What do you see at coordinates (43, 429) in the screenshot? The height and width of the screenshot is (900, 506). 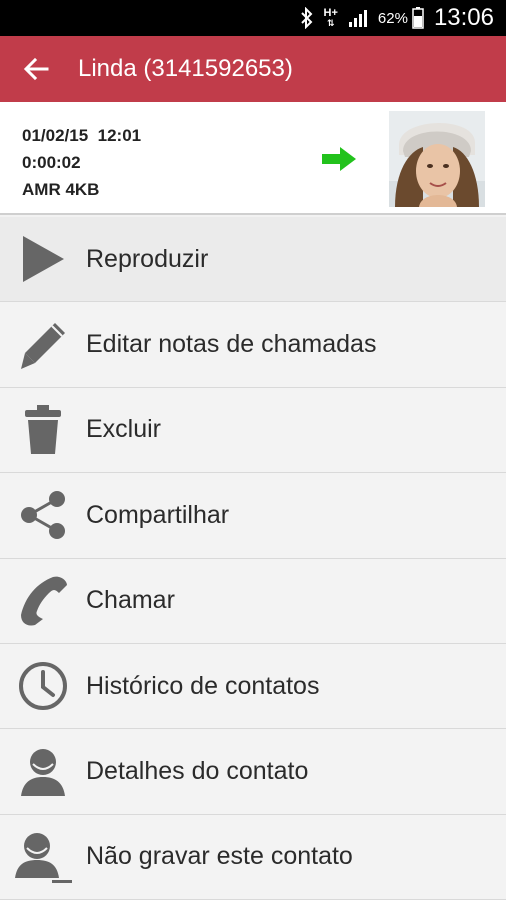 I see `trash-icon` at bounding box center [43, 429].